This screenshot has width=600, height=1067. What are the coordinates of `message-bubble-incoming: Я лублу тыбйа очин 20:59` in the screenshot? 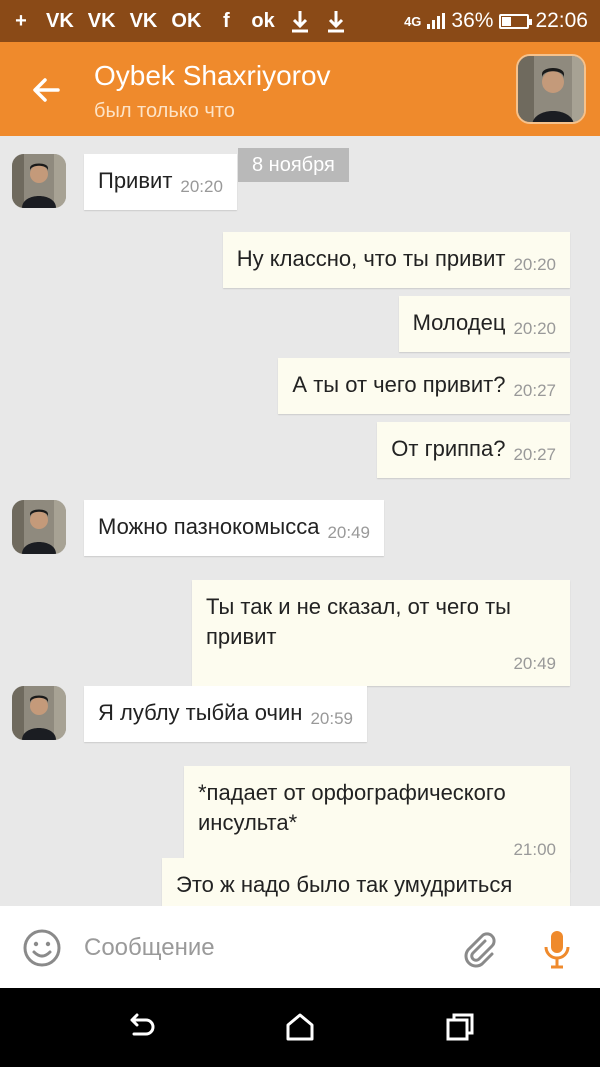 It's located at (225, 714).